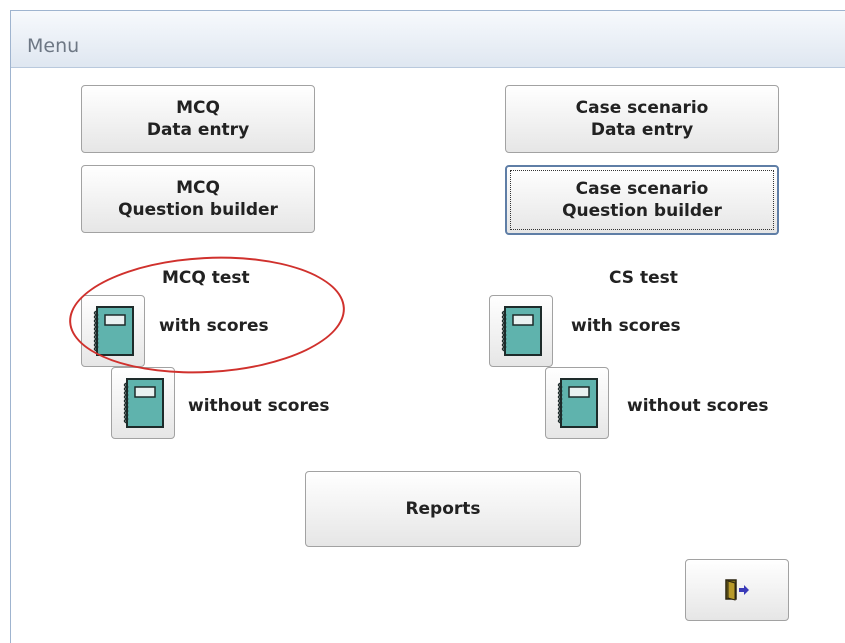 Image resolution: width=845 pixels, height=643 pixels. Describe the element at coordinates (642, 119) in the screenshot. I see `cs-data-entry-button: Case scenario Data entry` at that location.